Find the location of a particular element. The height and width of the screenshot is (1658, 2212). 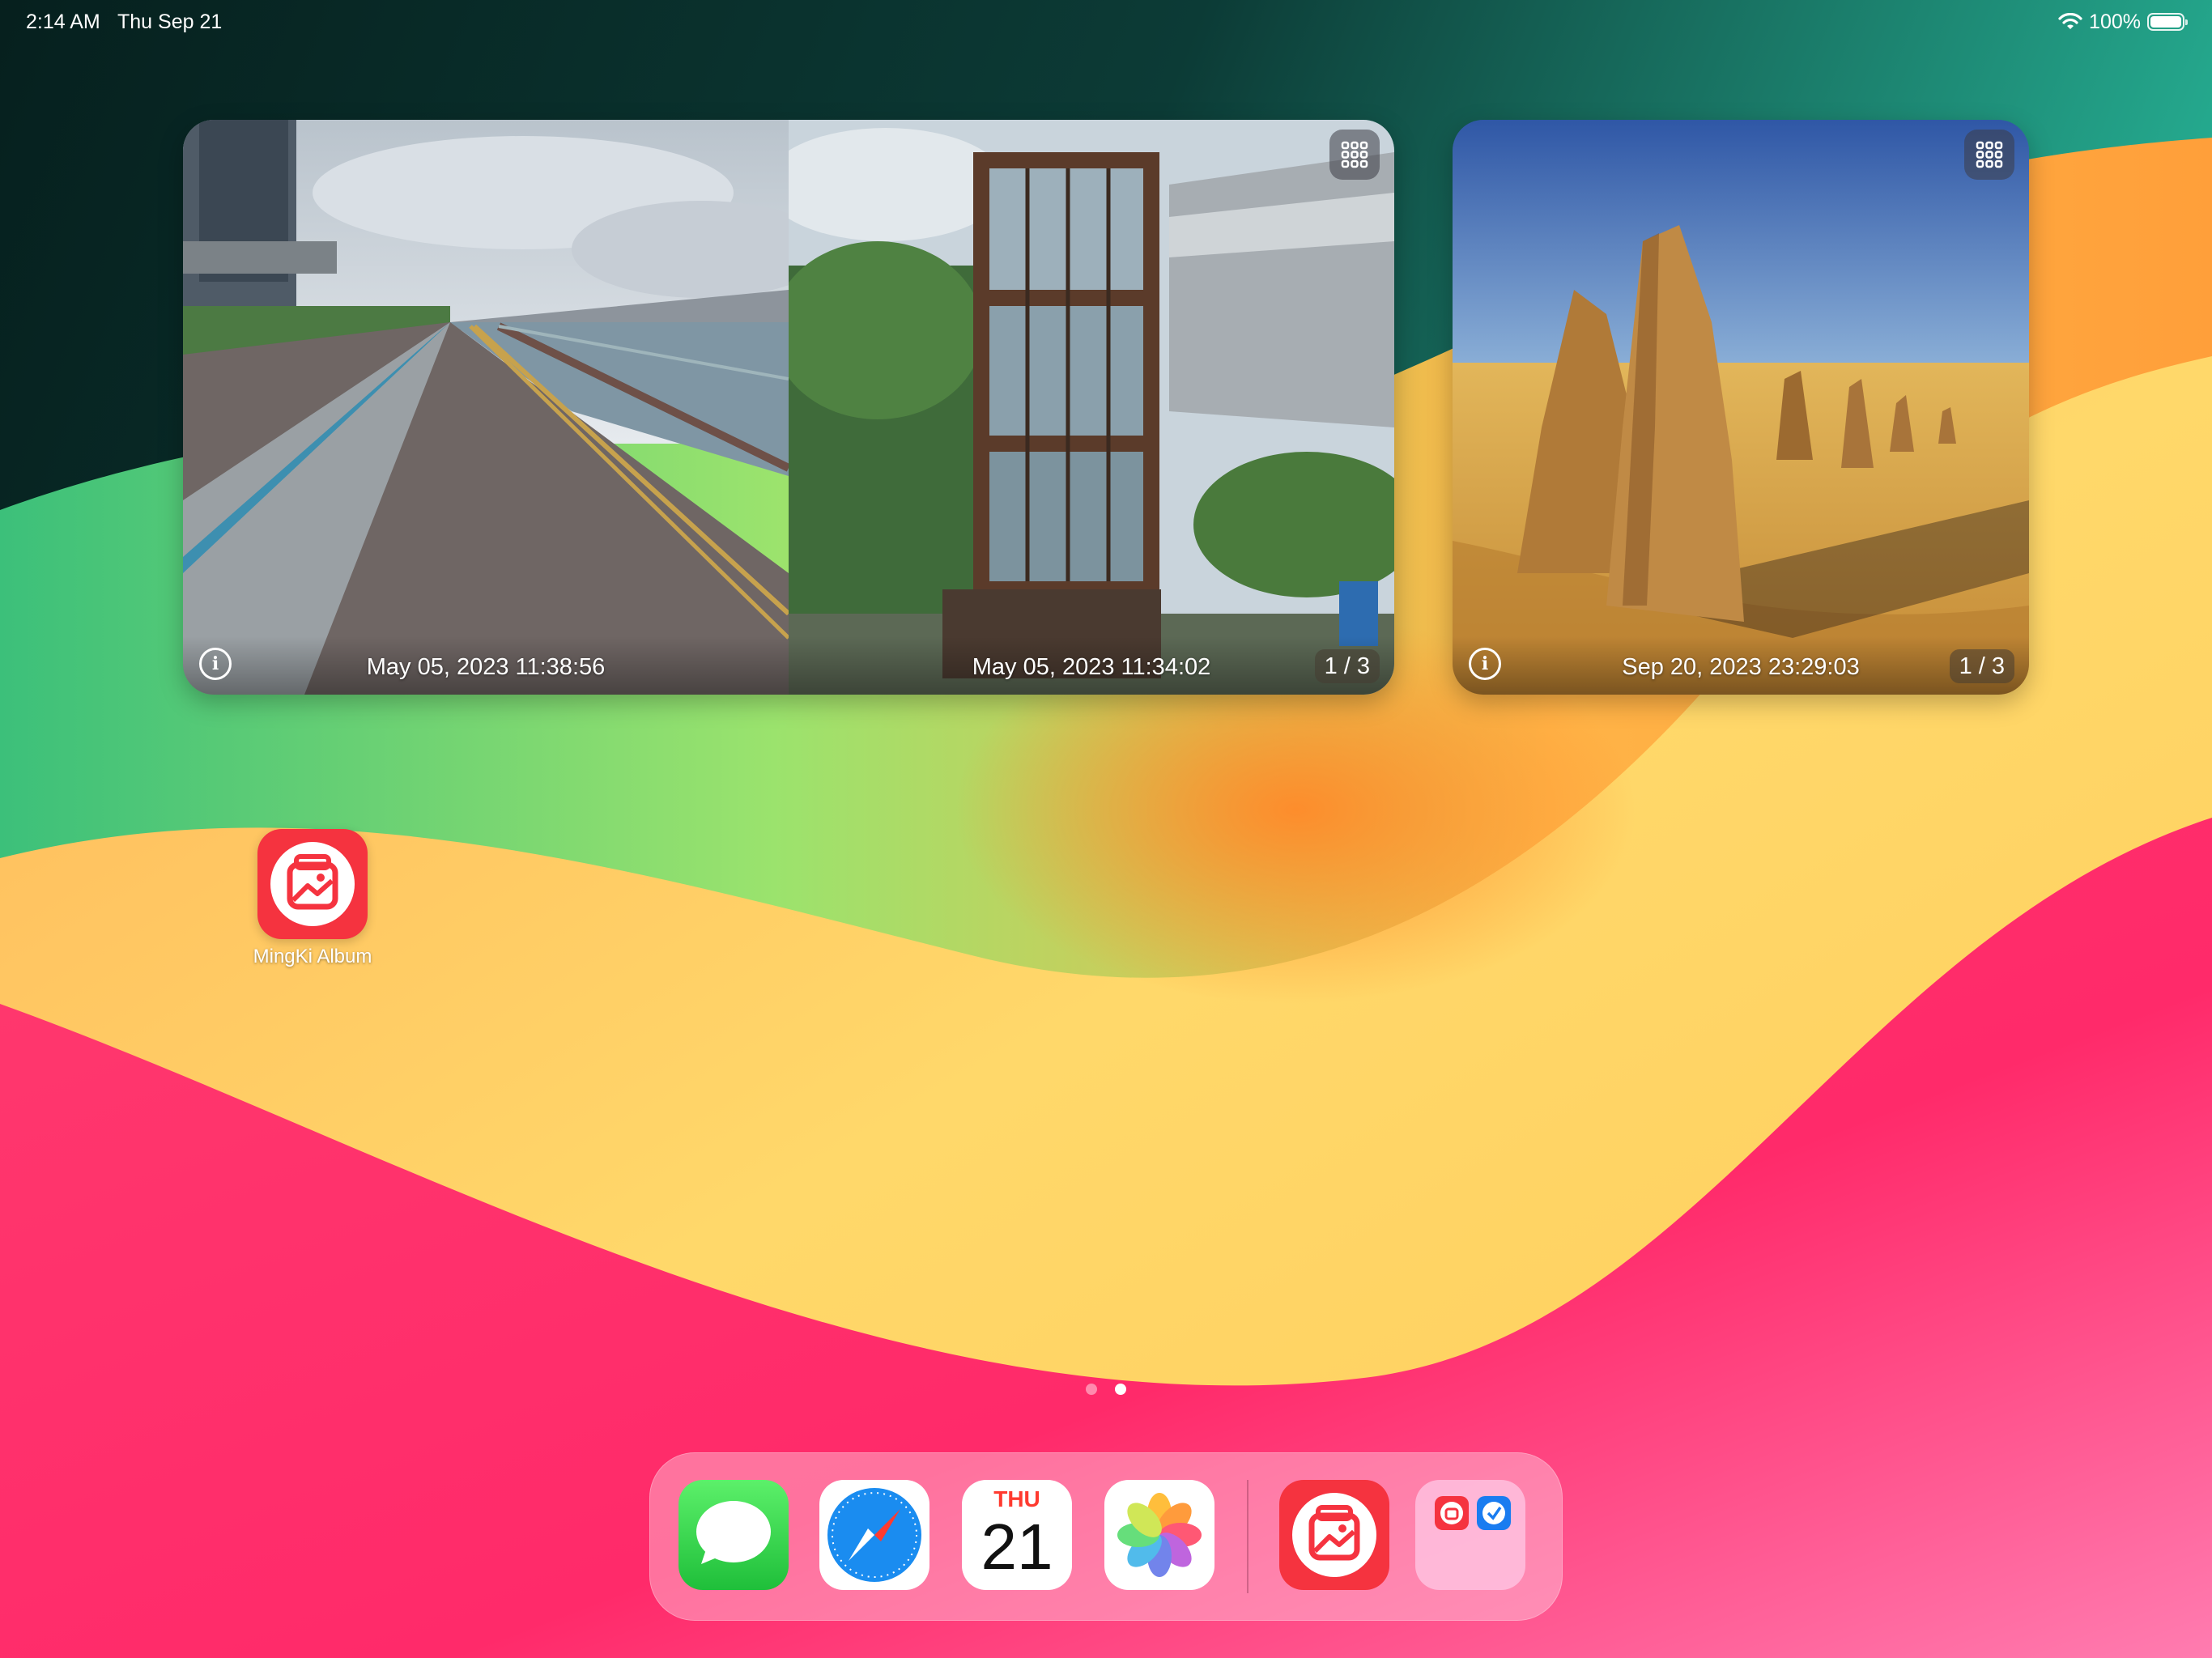

photo-timestamp: May 05, 2023 11:34:02 is located at coordinates (1092, 667).